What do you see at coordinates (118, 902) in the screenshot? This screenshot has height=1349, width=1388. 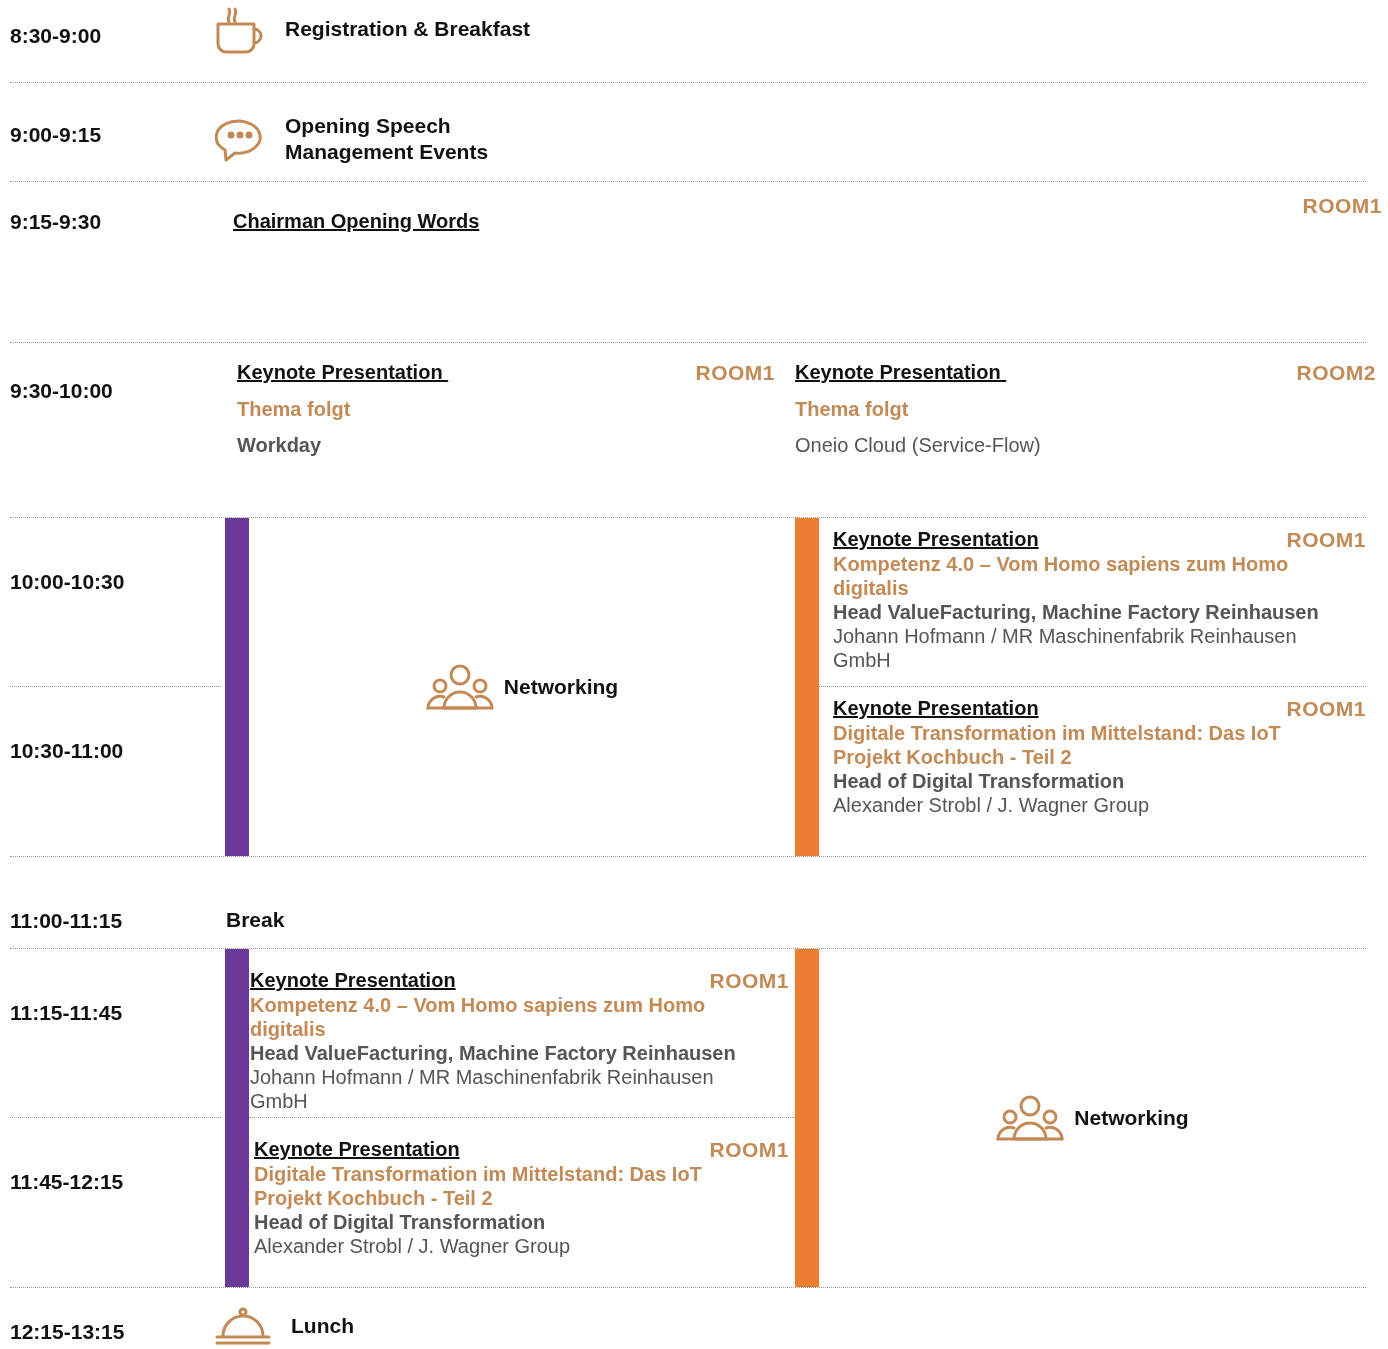 I see `time-slot: 11:00-11:15` at bounding box center [118, 902].